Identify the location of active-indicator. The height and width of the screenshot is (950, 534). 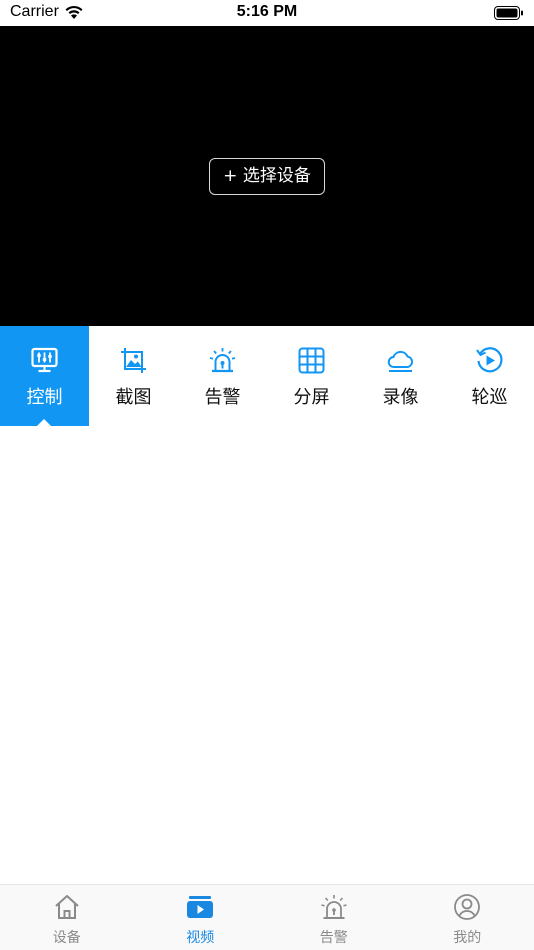
(44, 422).